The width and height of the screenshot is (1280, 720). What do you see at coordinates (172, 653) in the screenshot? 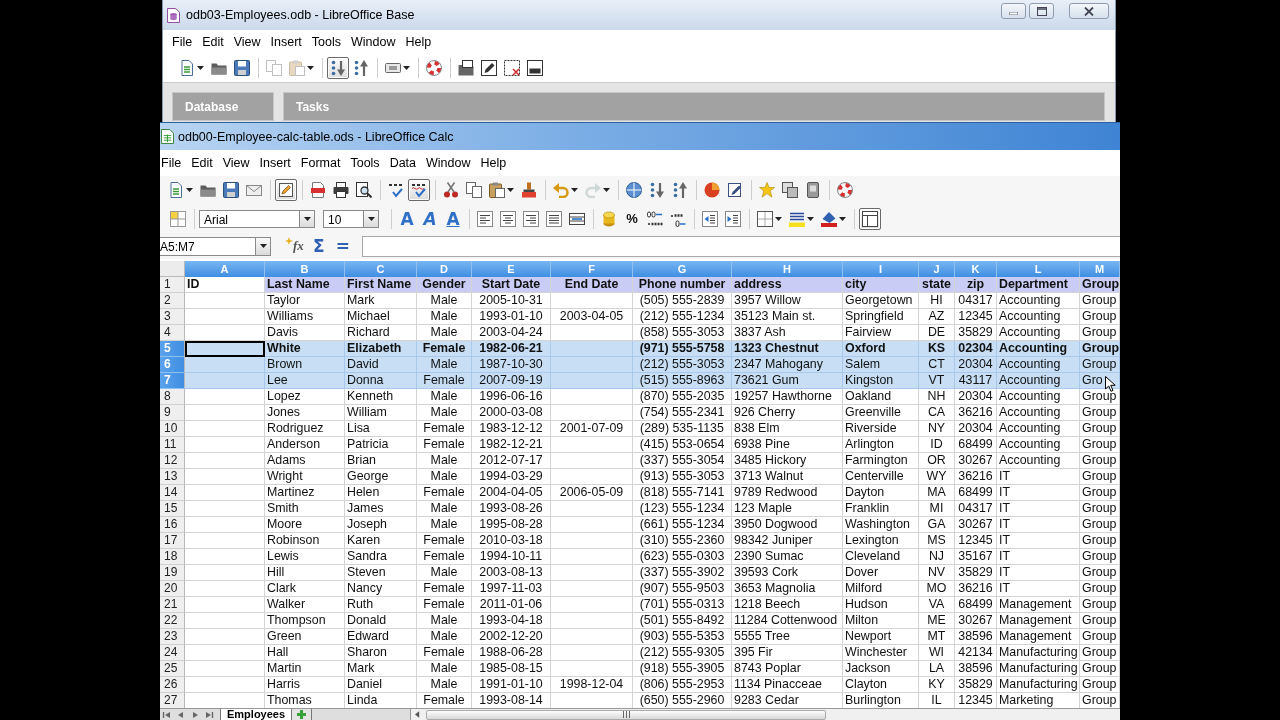
I see `row-header: 24` at bounding box center [172, 653].